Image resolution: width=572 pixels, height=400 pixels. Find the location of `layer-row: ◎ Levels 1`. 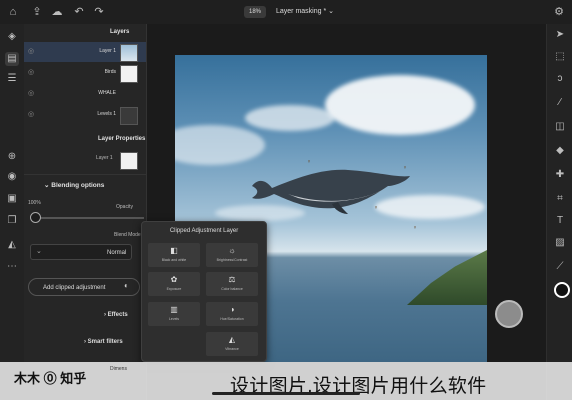

layer-row: ◎ Levels 1 is located at coordinates (85, 115).